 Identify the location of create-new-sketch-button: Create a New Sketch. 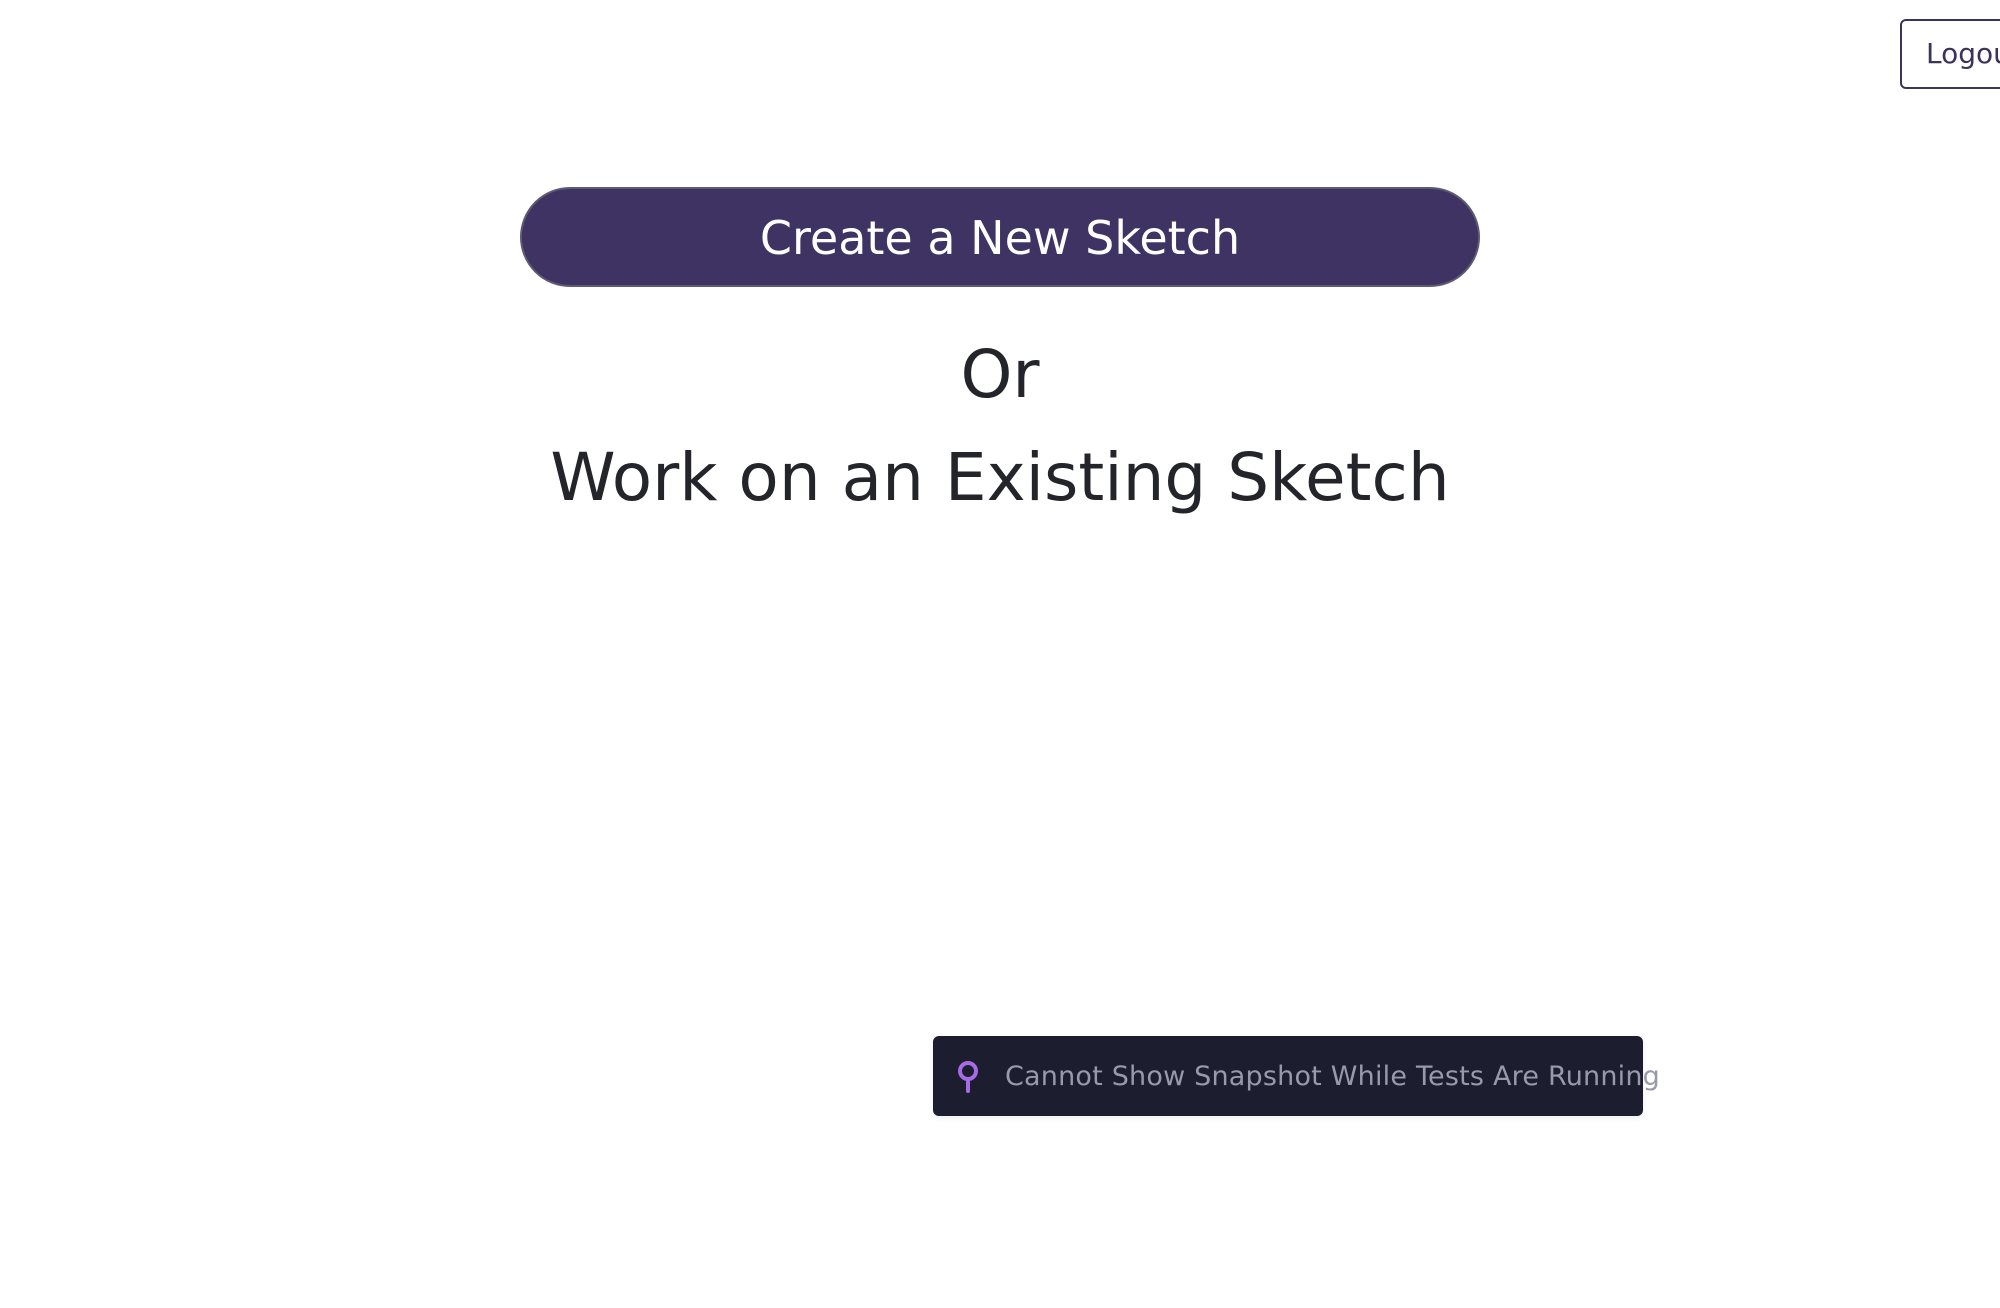
(1000, 237).